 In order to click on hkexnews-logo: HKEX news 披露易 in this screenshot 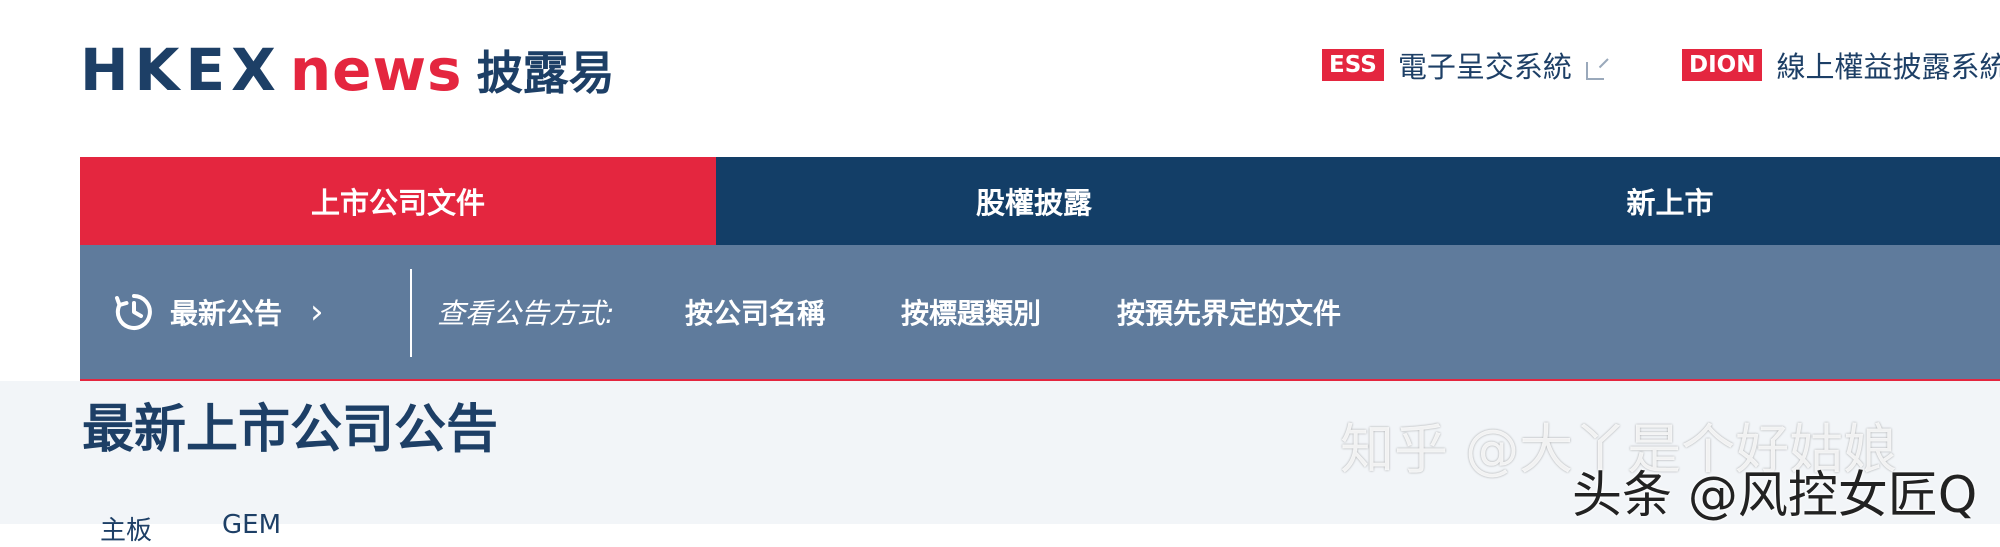, I will do `click(347, 70)`.